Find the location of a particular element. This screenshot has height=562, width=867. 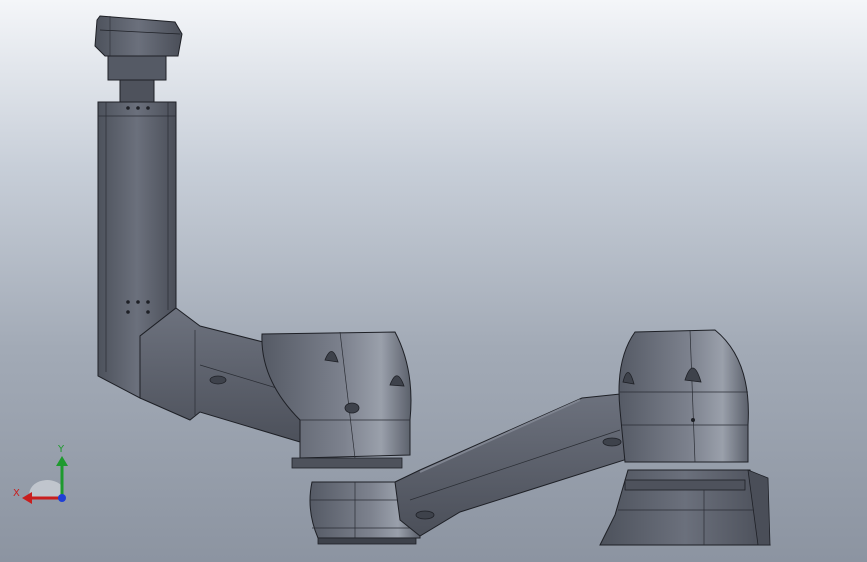

y-axis-arrow-icon is located at coordinates (62, 461).